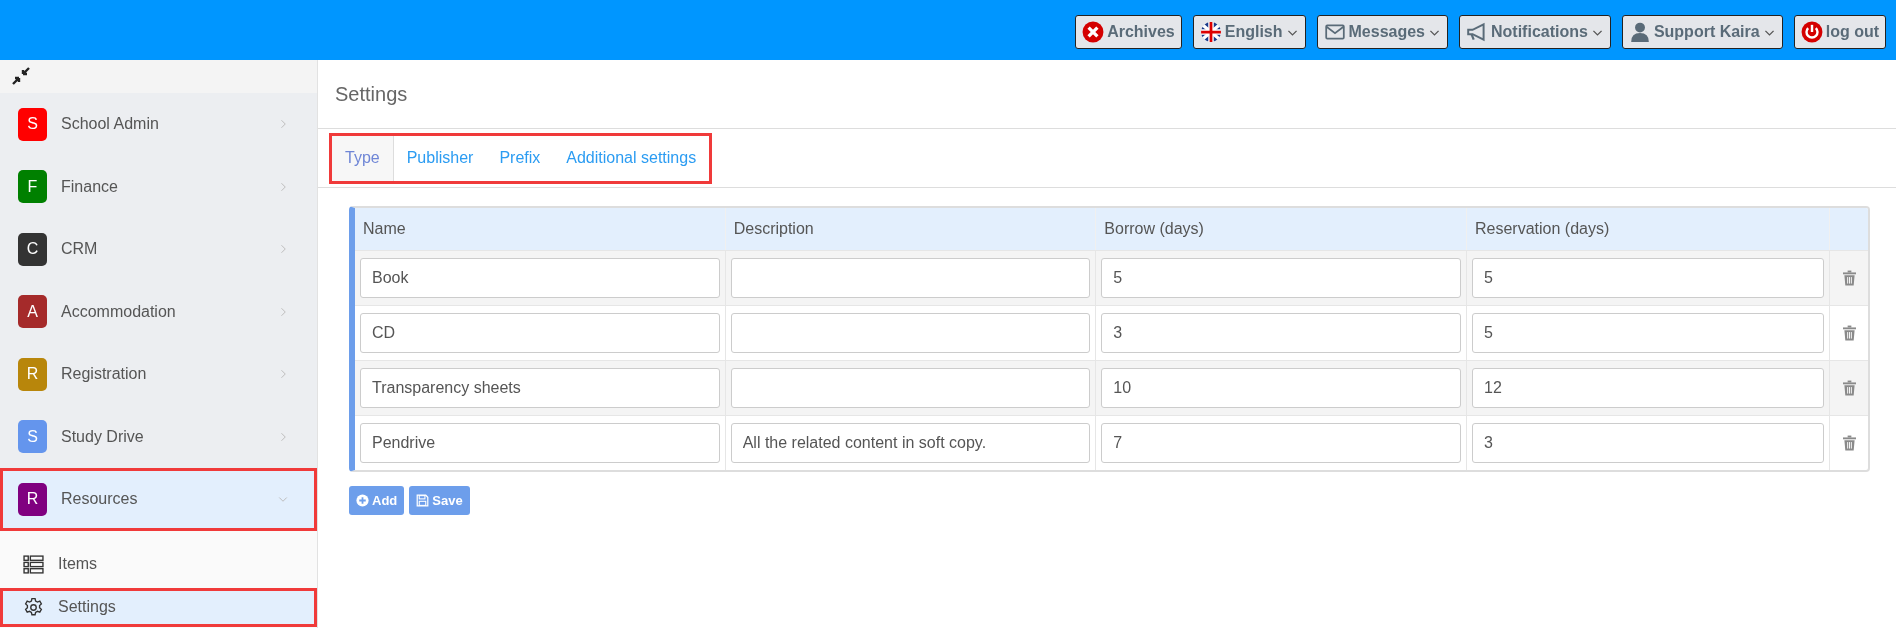  What do you see at coordinates (371, 94) in the screenshot?
I see `page-title: Settings` at bounding box center [371, 94].